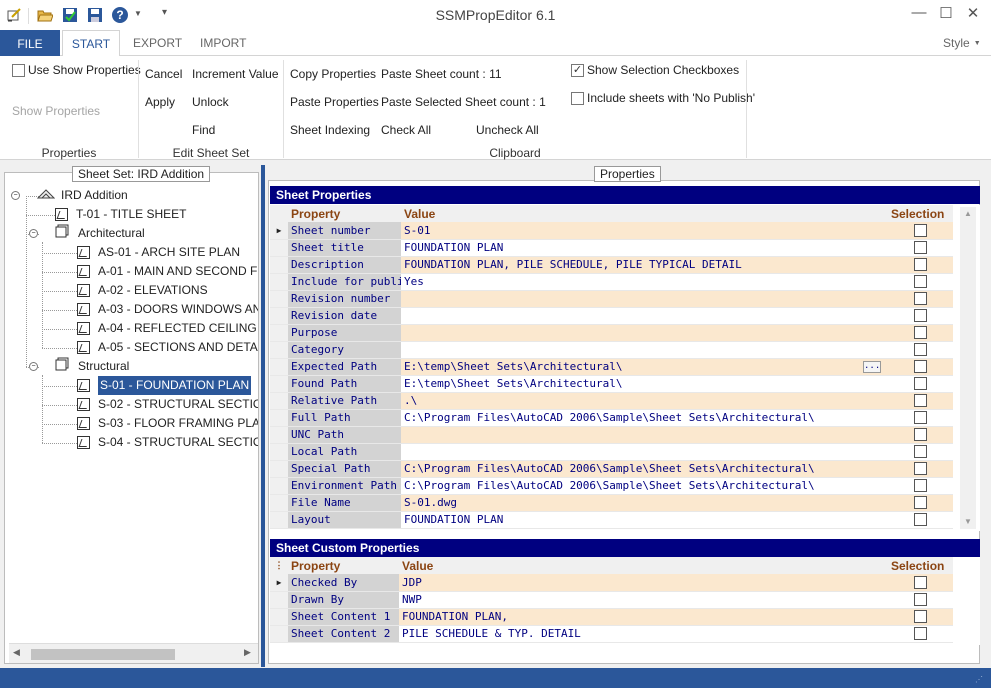  I want to click on tree-node-sheet: A-01 - MAIN AND SECOND FL, so click(167, 271).